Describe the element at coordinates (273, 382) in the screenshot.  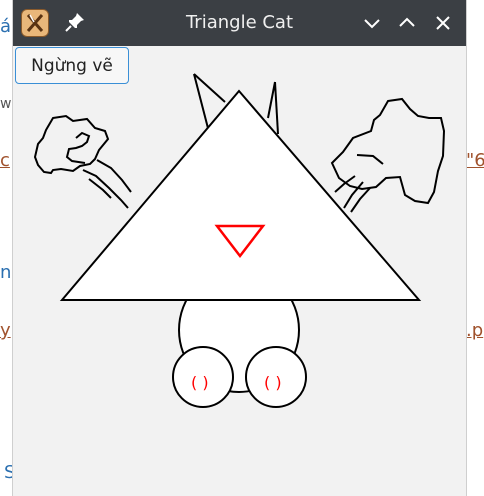
I see `right-foot-marks: ( )` at that location.